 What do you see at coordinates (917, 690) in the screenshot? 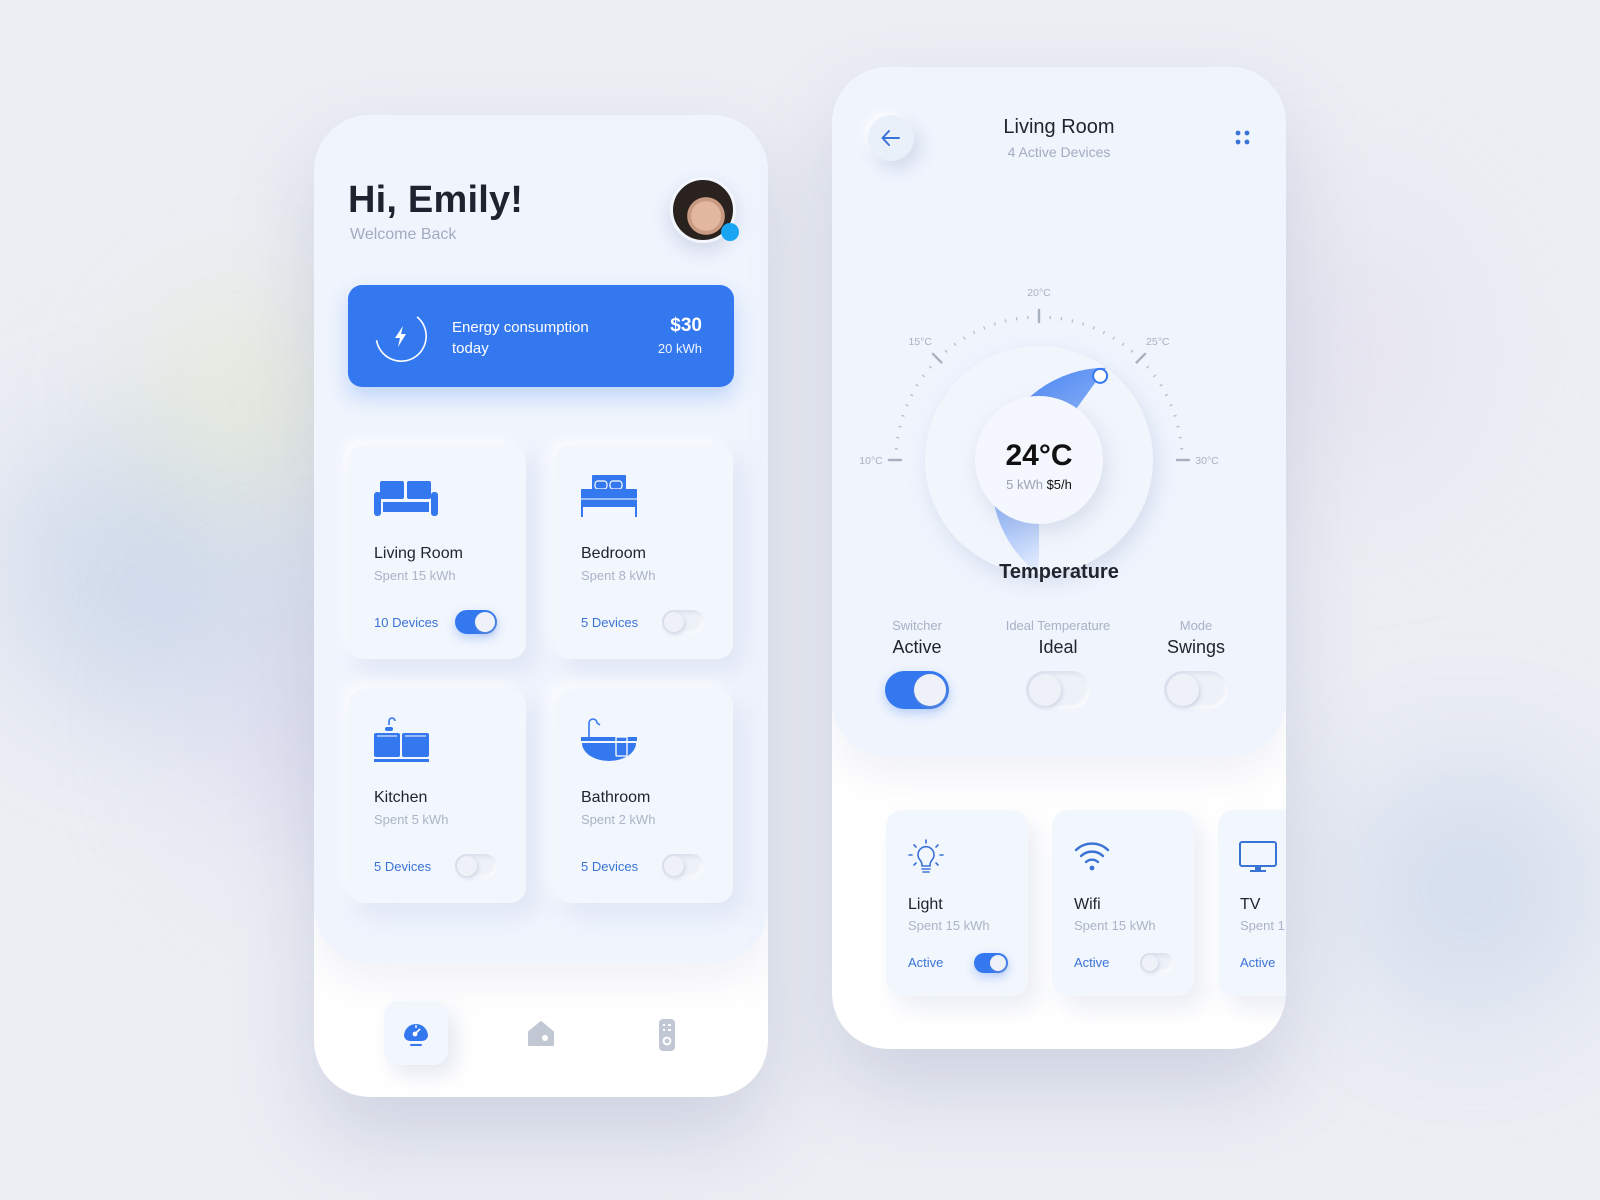
I see `switcher-toggle` at bounding box center [917, 690].